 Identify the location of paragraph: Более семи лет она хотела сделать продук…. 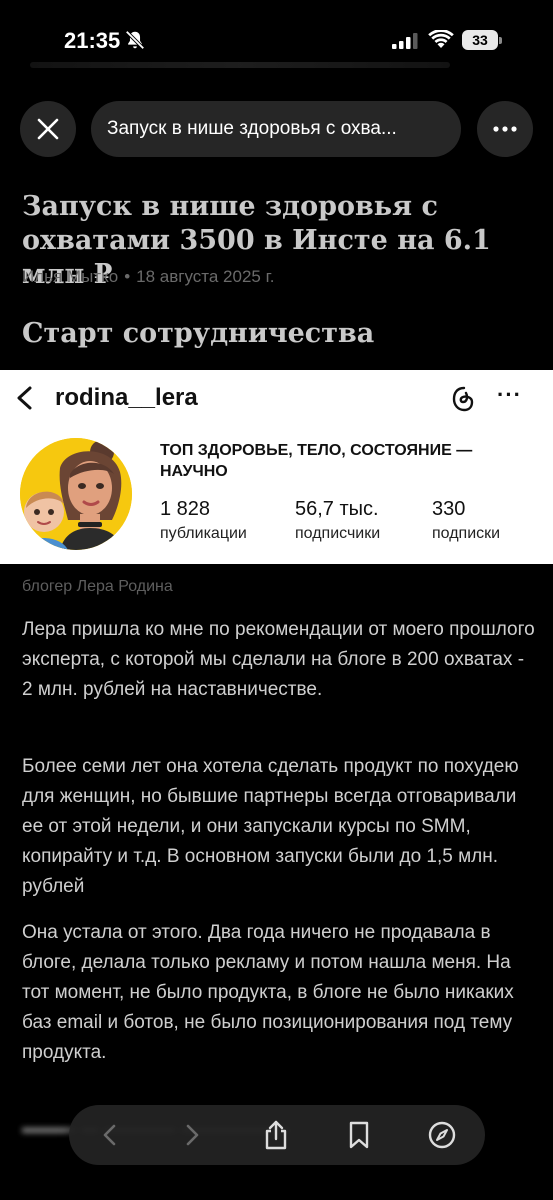
(270, 826).